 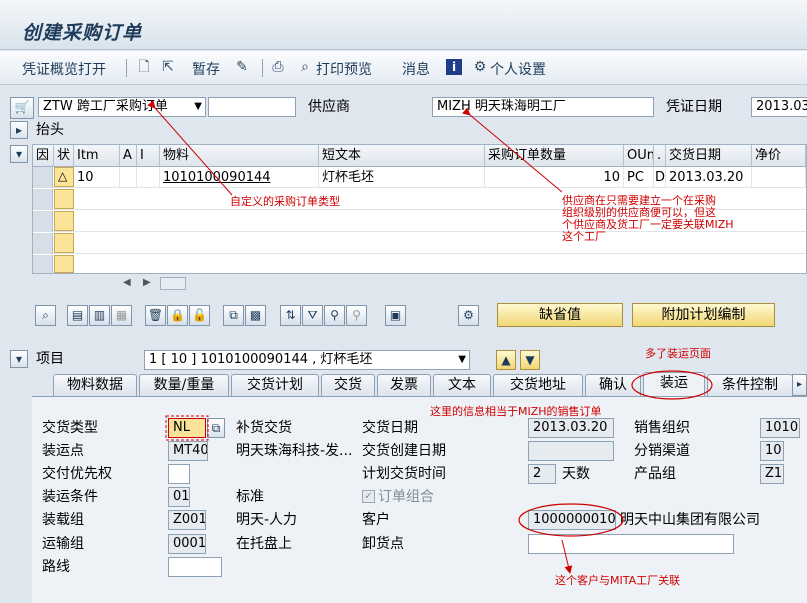 I want to click on annotation-vendor-4: 这个工厂, so click(x=584, y=236).